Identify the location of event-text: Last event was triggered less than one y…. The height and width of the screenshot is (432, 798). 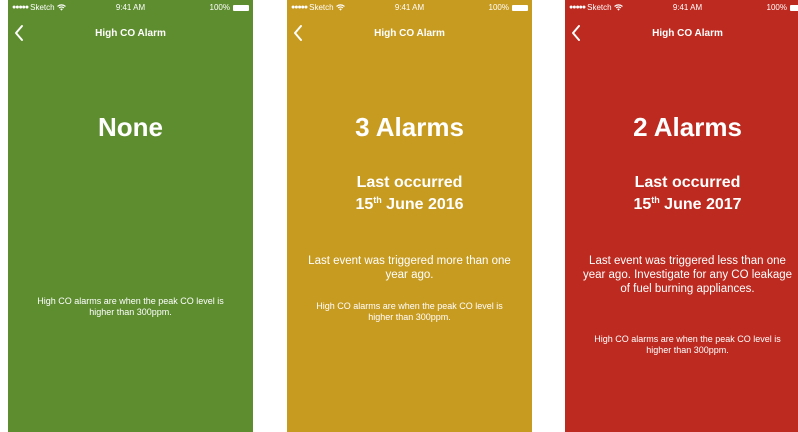
(687, 275).